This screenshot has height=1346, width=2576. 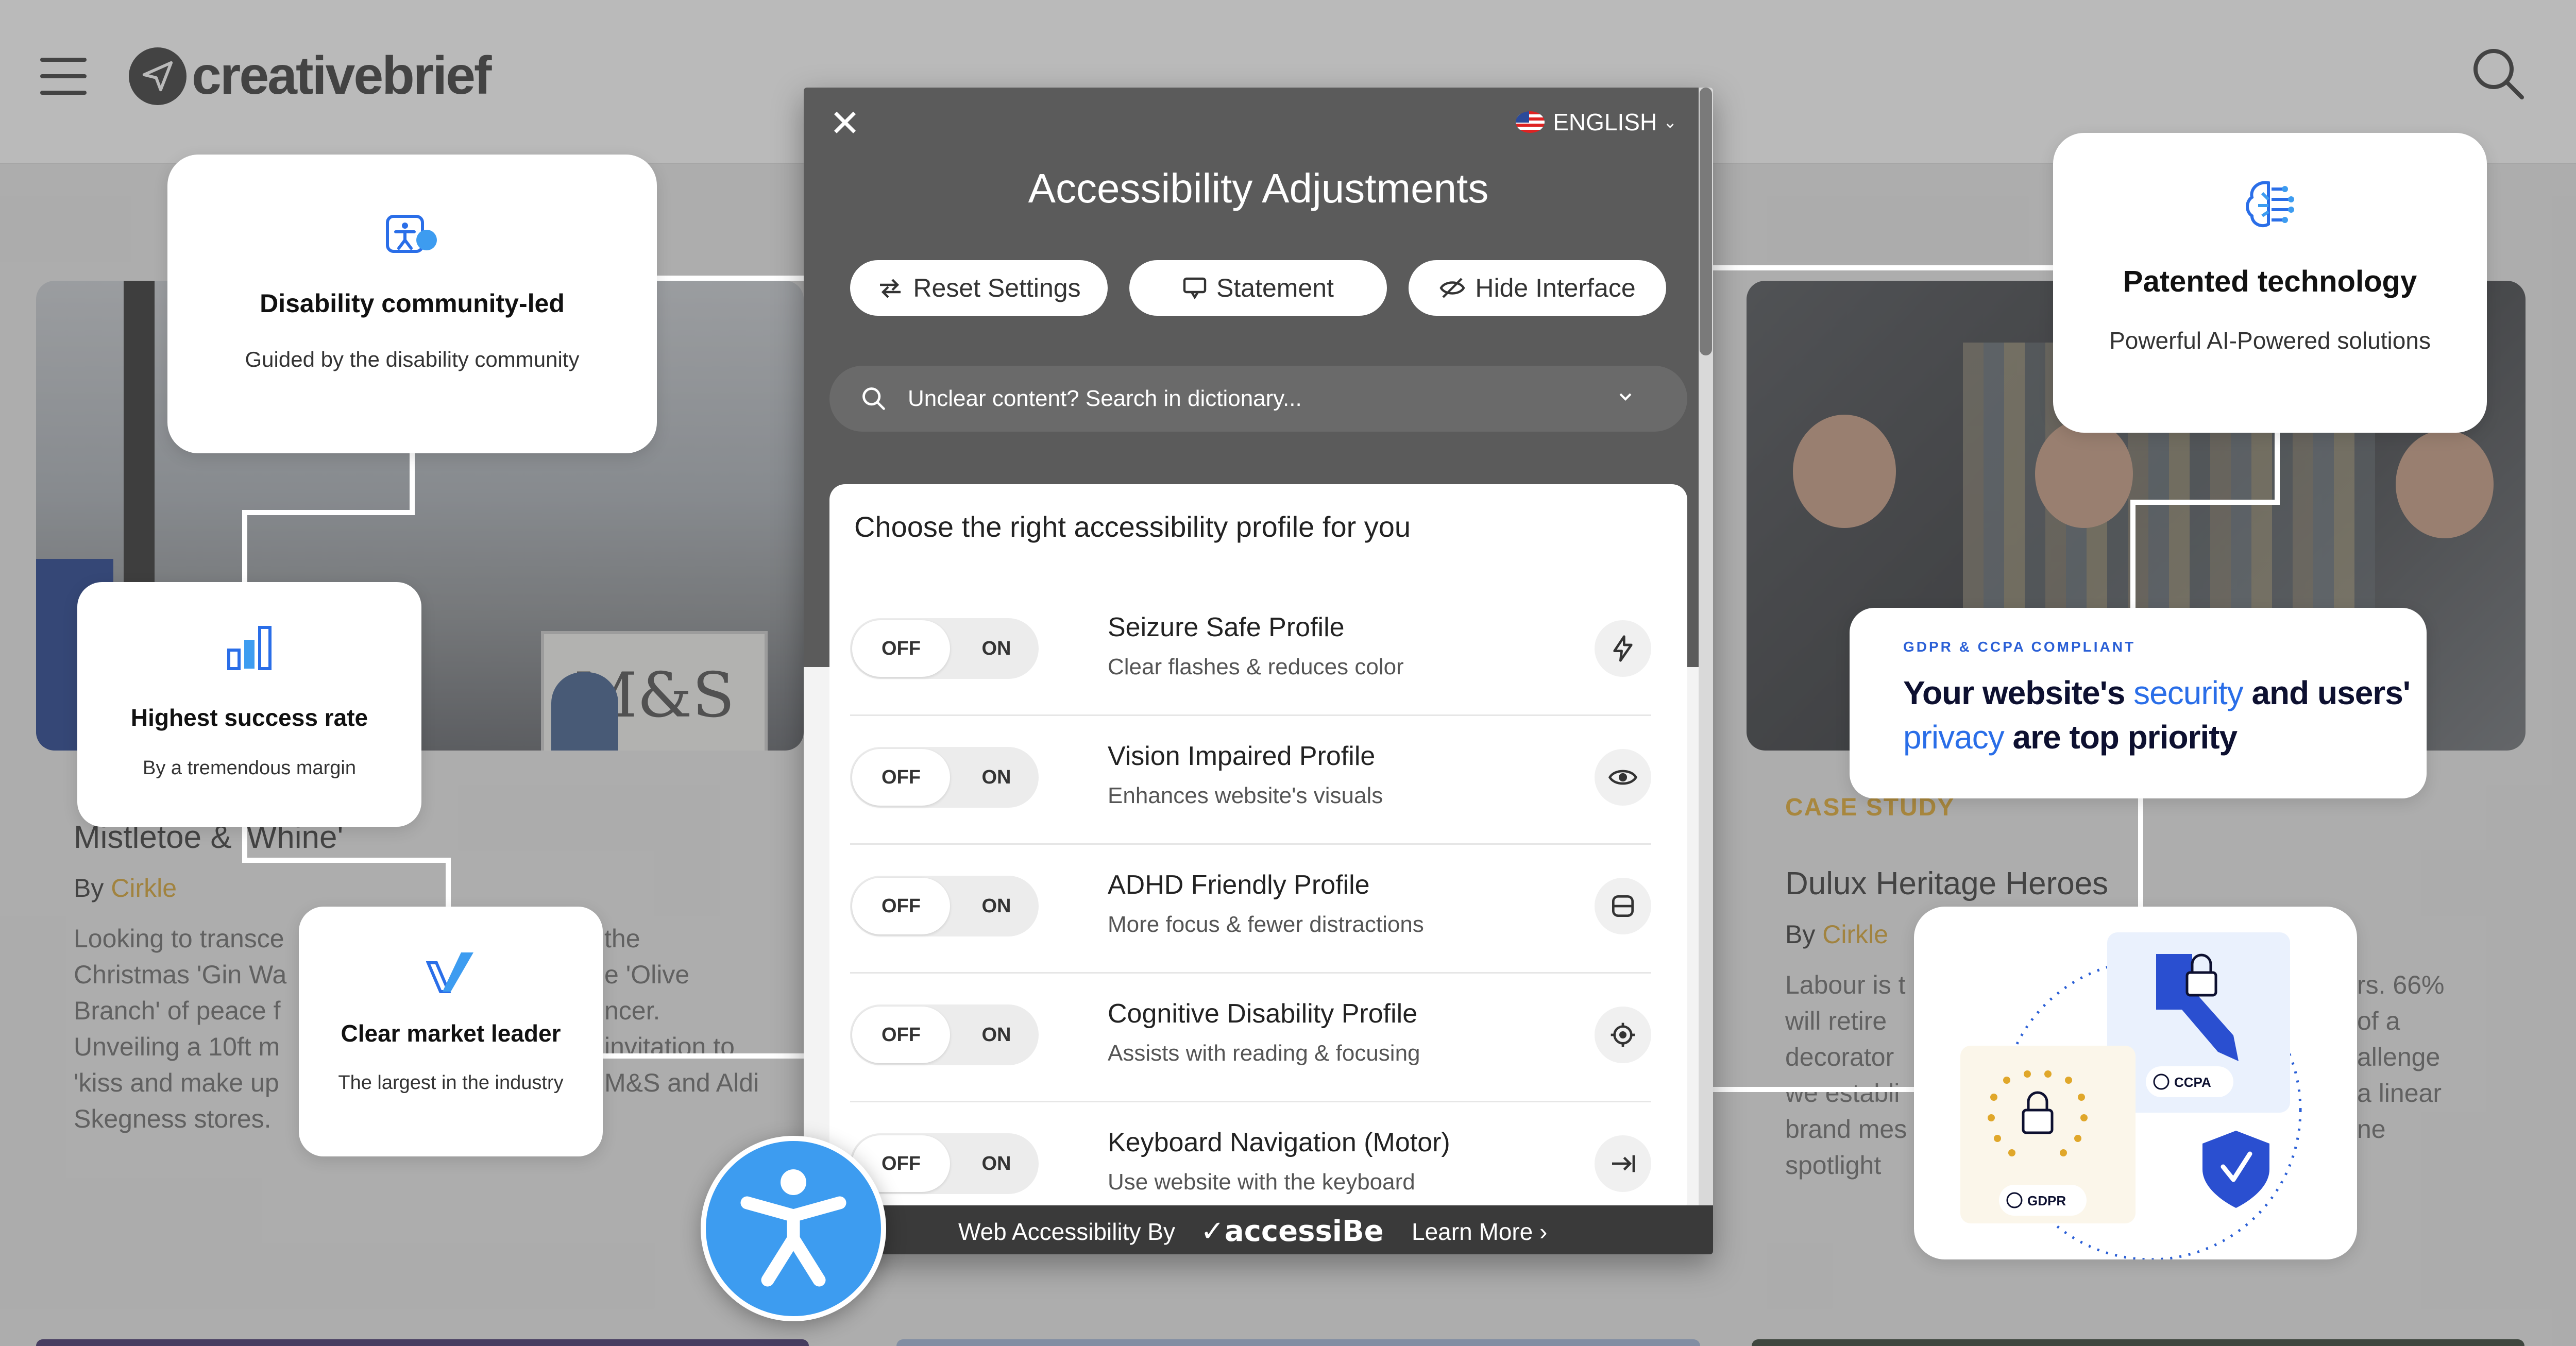 What do you see at coordinates (2131, 1095) in the screenshot?
I see `compliance-illustration: CCPA GDPR` at bounding box center [2131, 1095].